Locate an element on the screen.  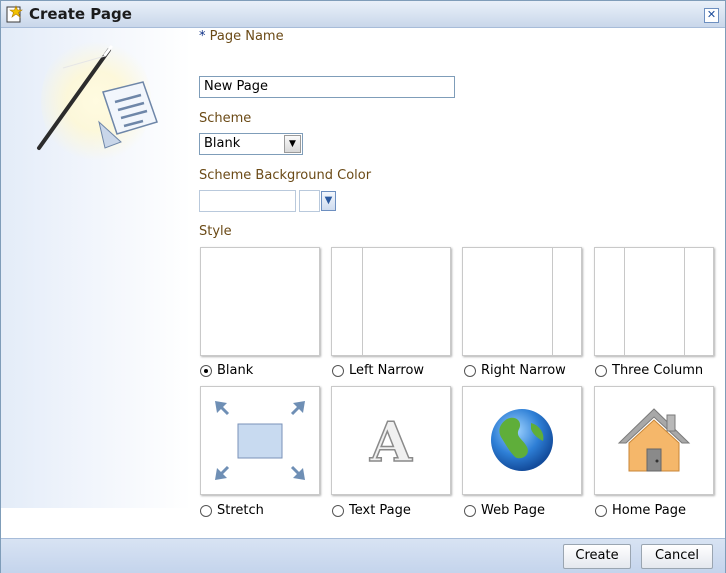
color-picker-chevron-icon: ▼ is located at coordinates (328, 201).